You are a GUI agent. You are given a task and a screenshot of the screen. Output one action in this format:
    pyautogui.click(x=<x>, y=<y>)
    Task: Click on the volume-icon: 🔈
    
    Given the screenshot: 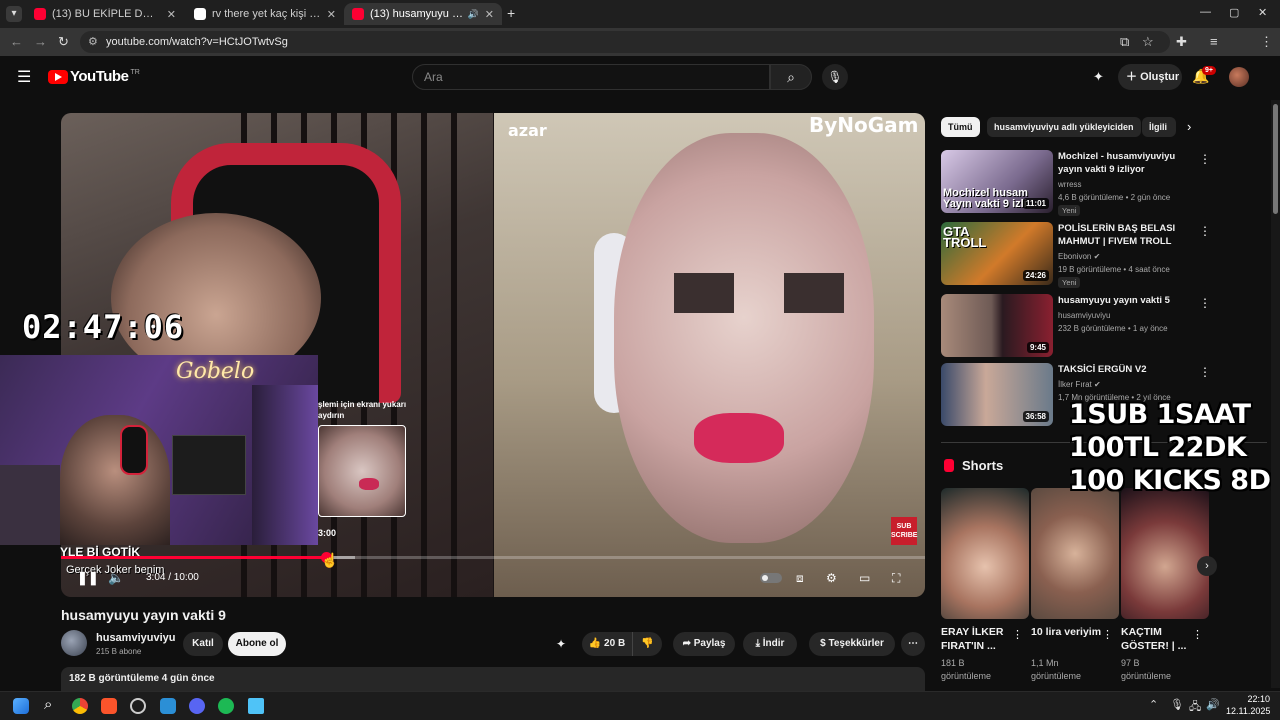 What is the action you would take?
    pyautogui.click(x=116, y=578)
    